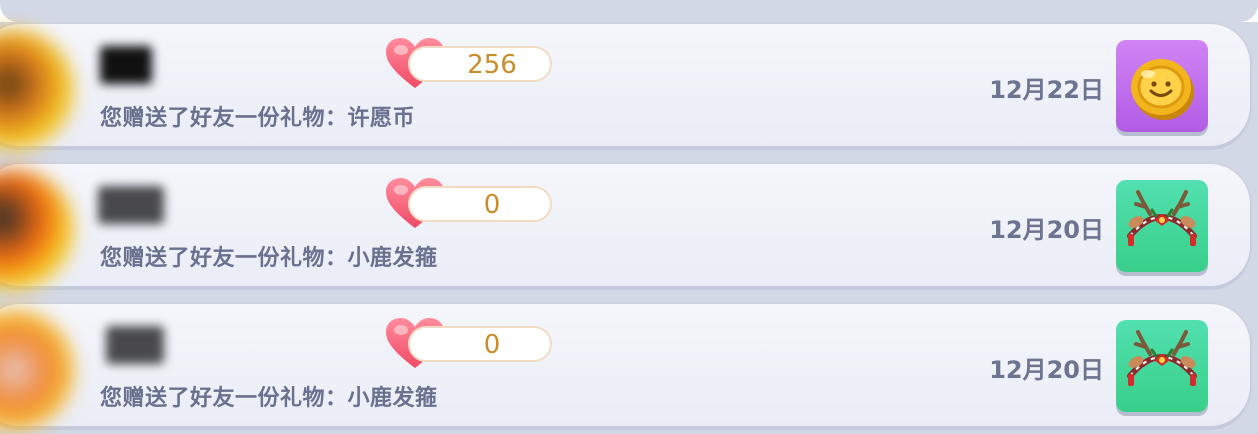 The width and height of the screenshot is (1258, 434). What do you see at coordinates (258, 118) in the screenshot?
I see `gift-description: 您赠送了好友一份礼物：许愿币` at bounding box center [258, 118].